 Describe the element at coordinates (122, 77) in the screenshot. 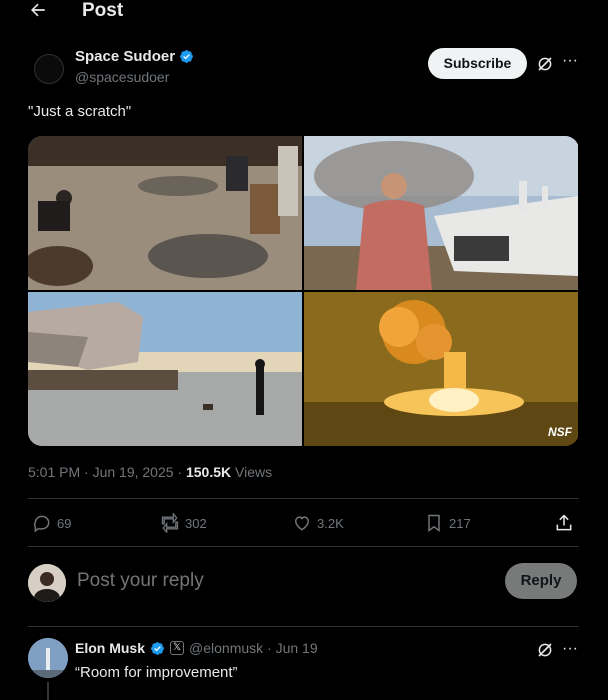

I see `author-handle: @spacesudoer` at that location.